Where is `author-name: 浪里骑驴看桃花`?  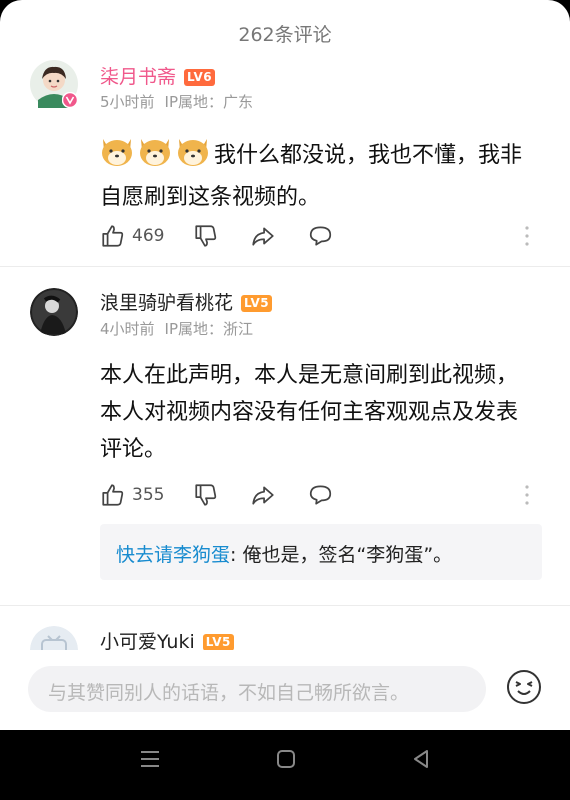
author-name: 浪里骑驴看桃花 is located at coordinates (167, 303).